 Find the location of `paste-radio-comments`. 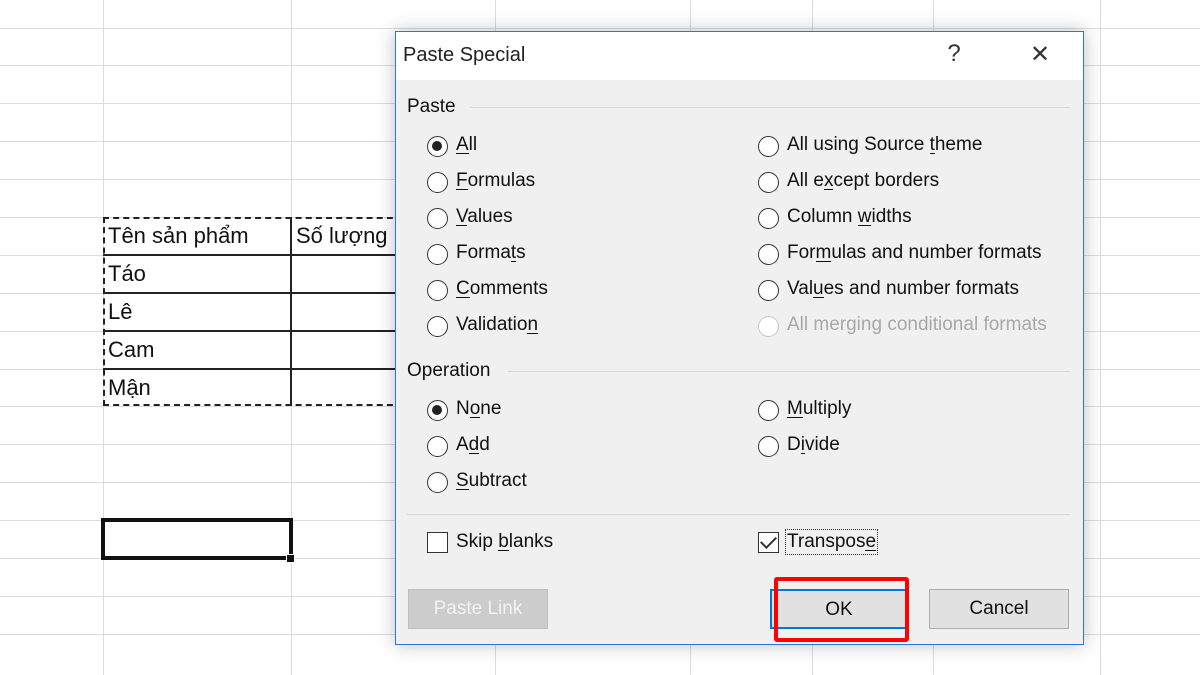

paste-radio-comments is located at coordinates (437, 290).